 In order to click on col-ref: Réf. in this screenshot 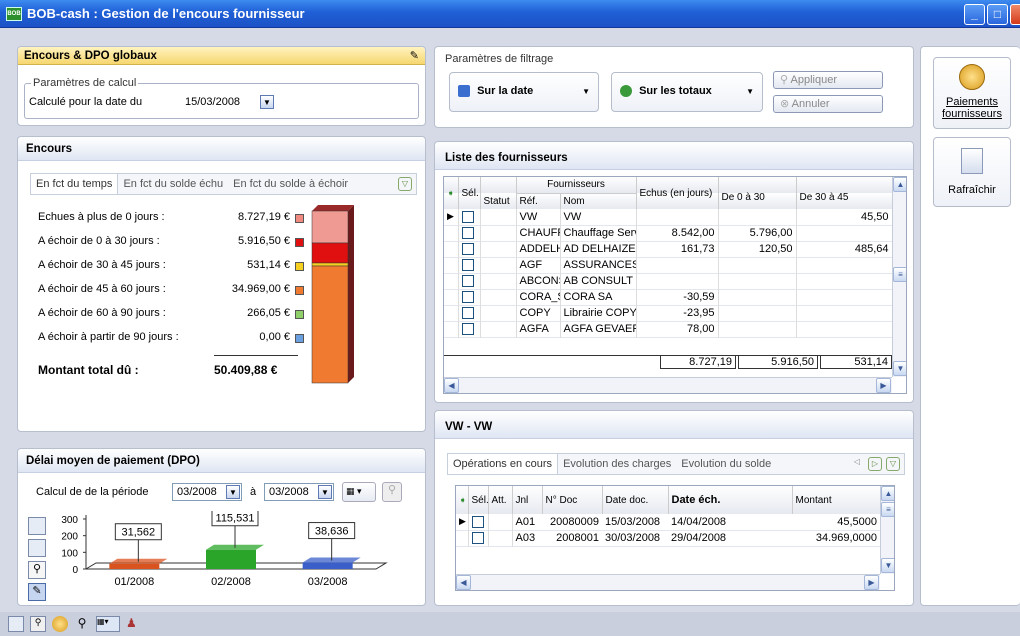, I will do `click(538, 201)`.